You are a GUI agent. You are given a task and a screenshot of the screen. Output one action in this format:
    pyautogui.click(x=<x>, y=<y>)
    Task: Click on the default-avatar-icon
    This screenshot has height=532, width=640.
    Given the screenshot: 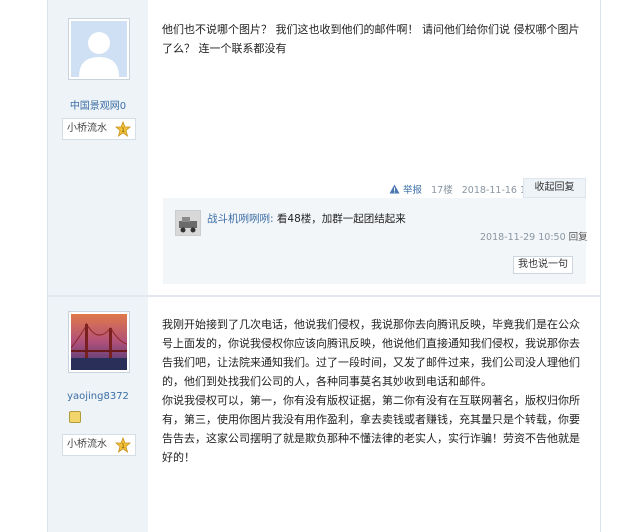 What is the action you would take?
    pyautogui.click(x=99, y=49)
    